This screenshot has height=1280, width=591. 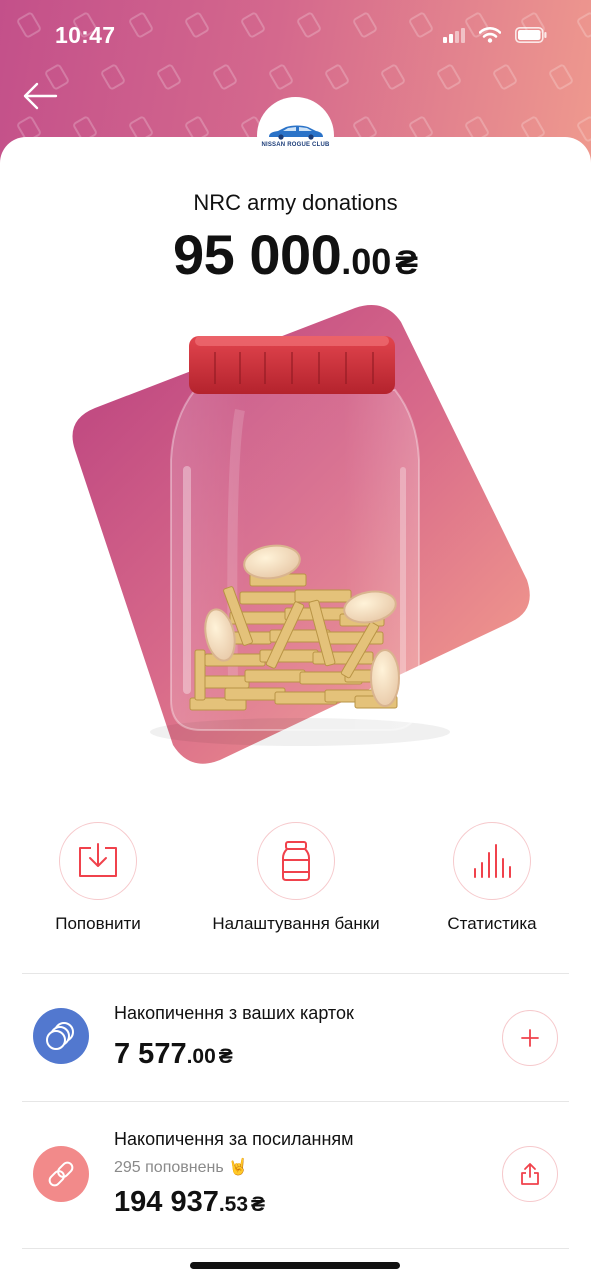 I want to click on status-icons, so click(x=495, y=35).